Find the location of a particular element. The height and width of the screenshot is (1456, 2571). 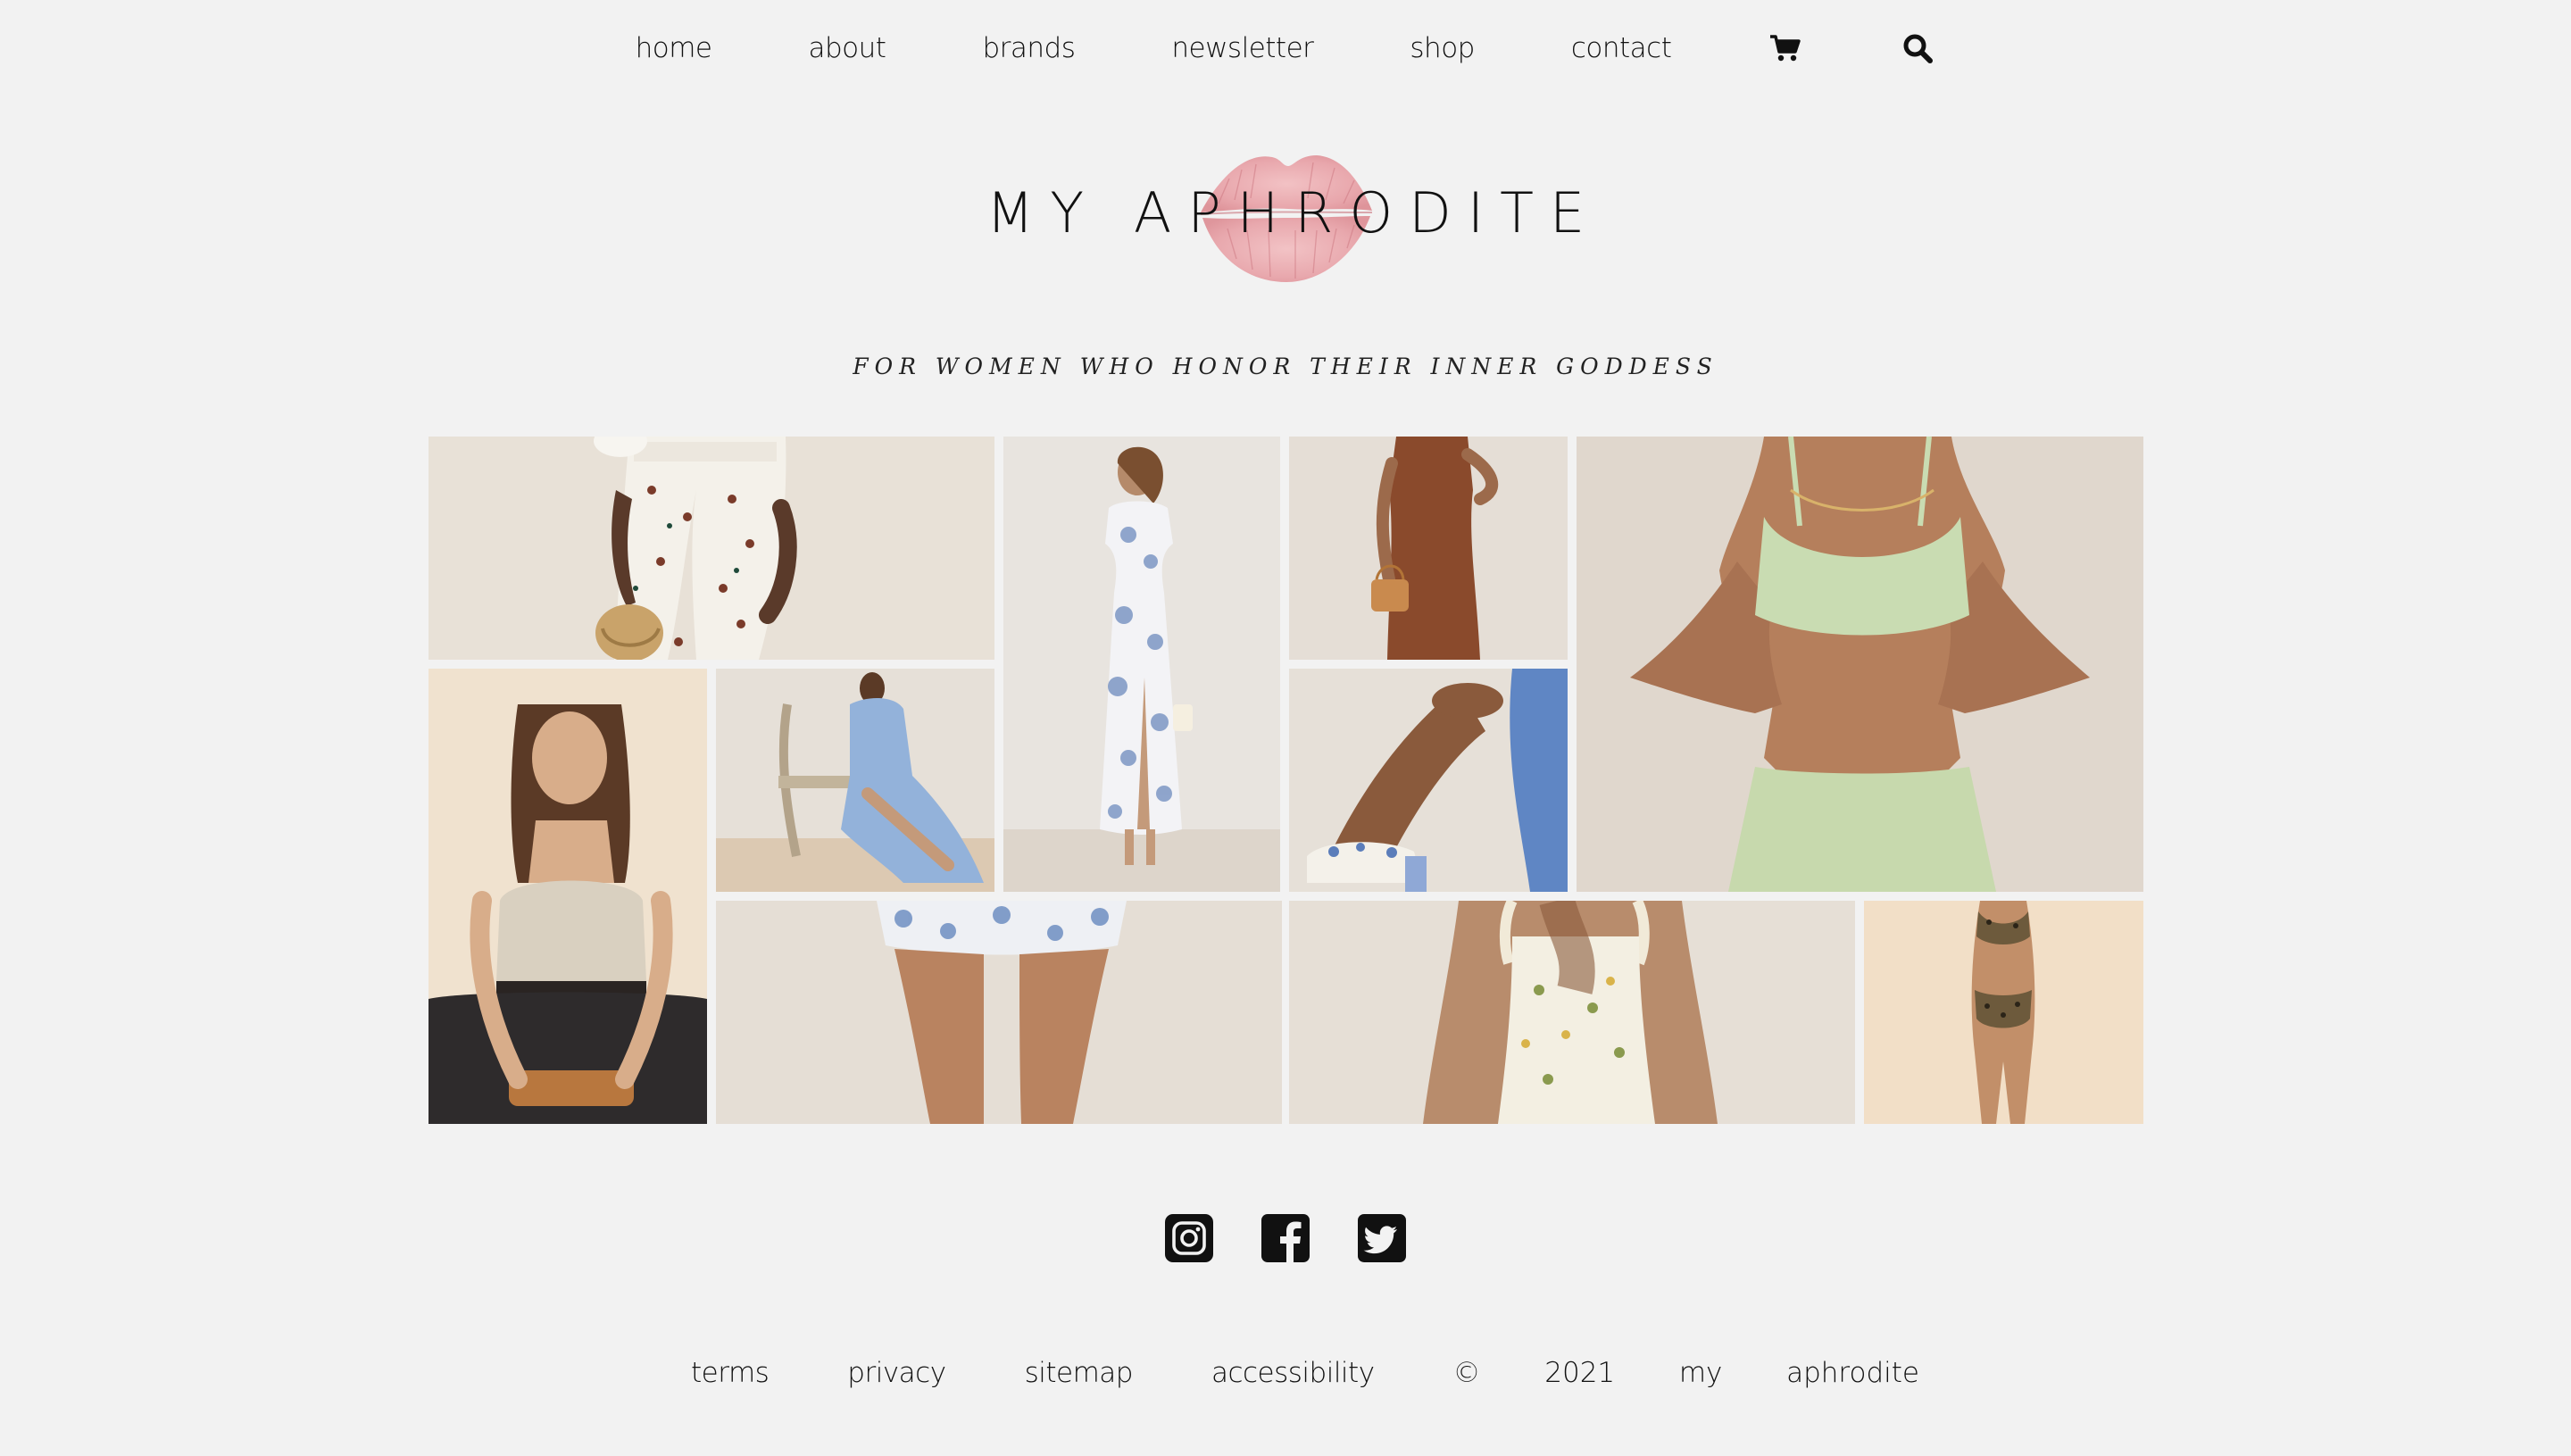

floral-smocked-top-photo is located at coordinates (1572, 1013).